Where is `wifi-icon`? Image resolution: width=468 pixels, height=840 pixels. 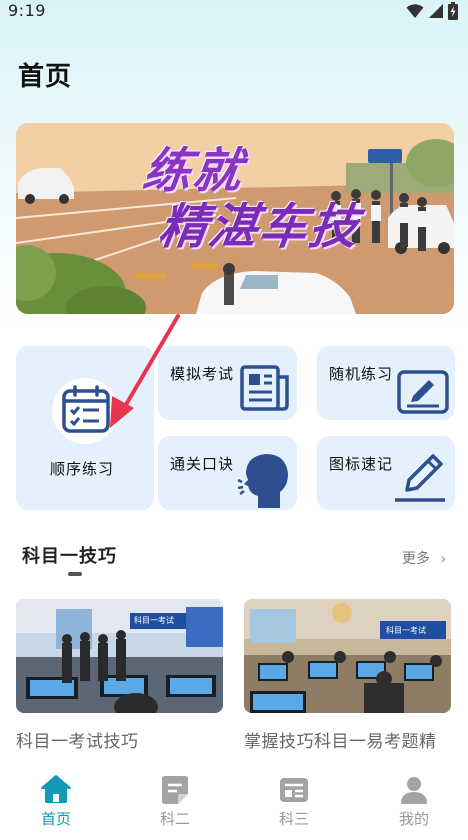
wifi-icon is located at coordinates (415, 11).